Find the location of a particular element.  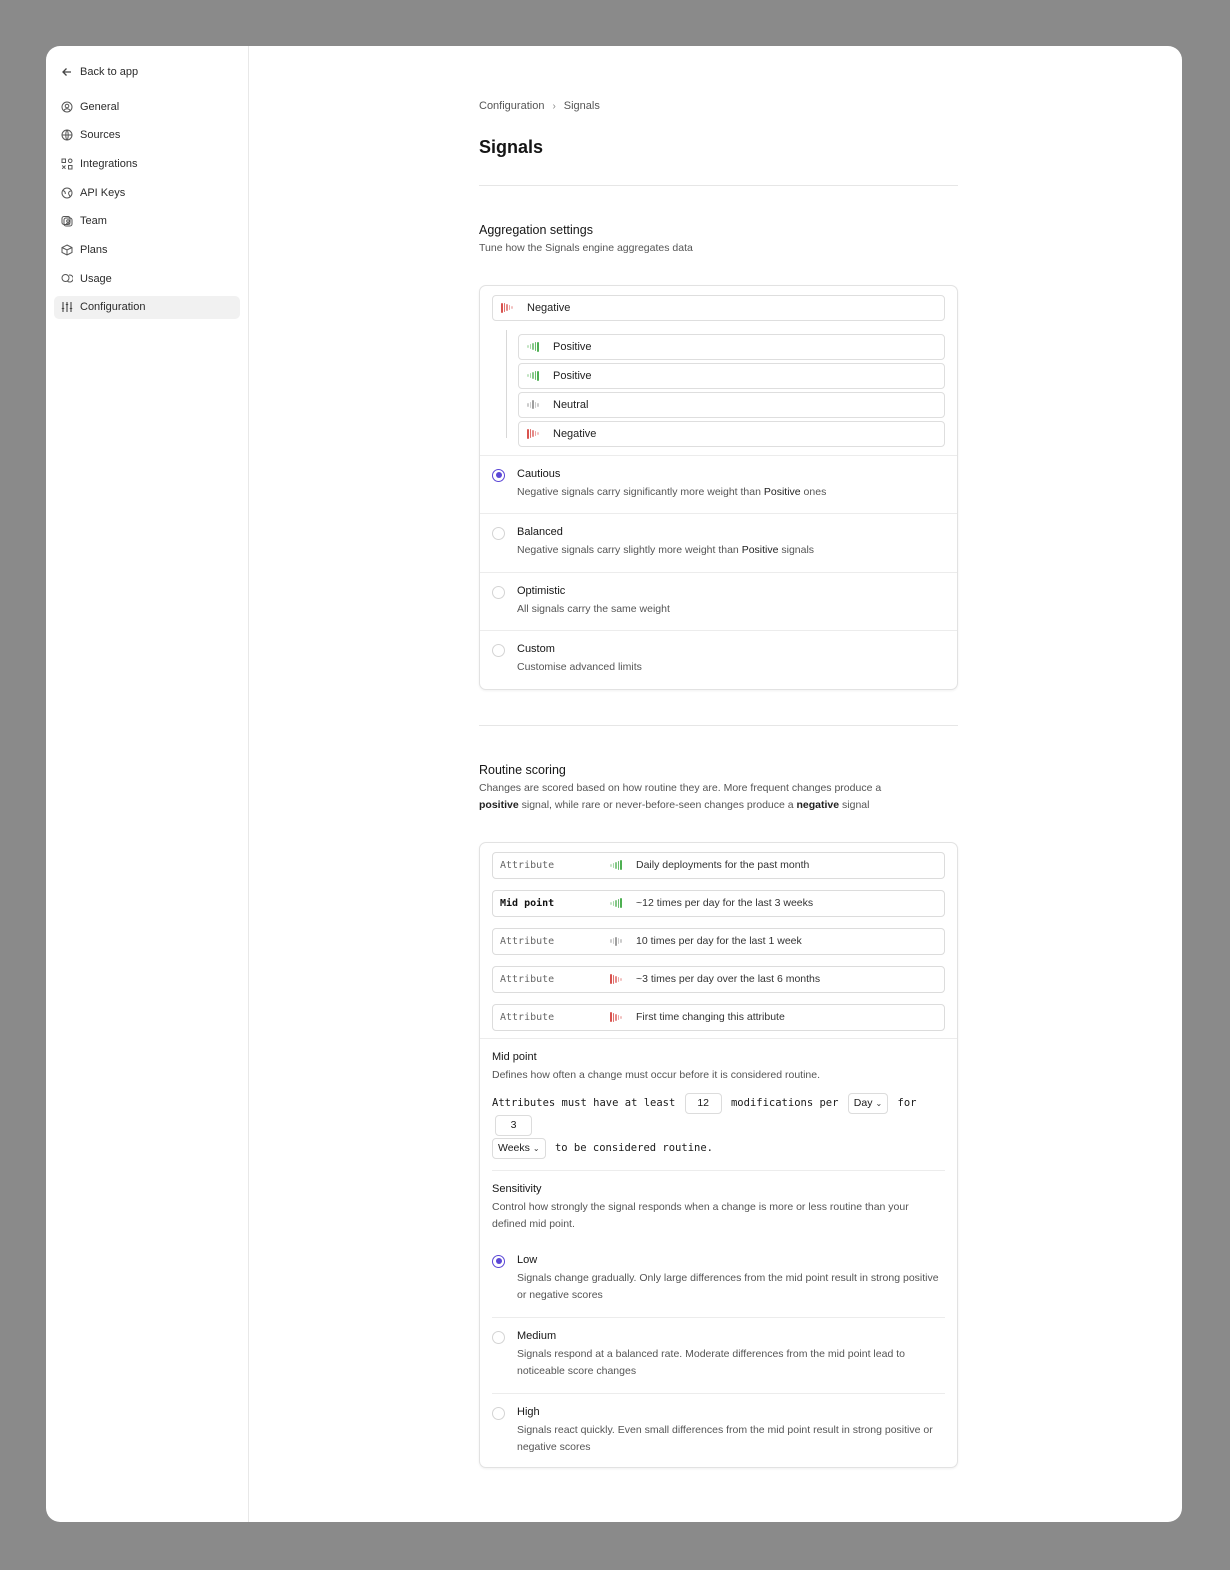

sidebar-item-general: General is located at coordinates (147, 106).